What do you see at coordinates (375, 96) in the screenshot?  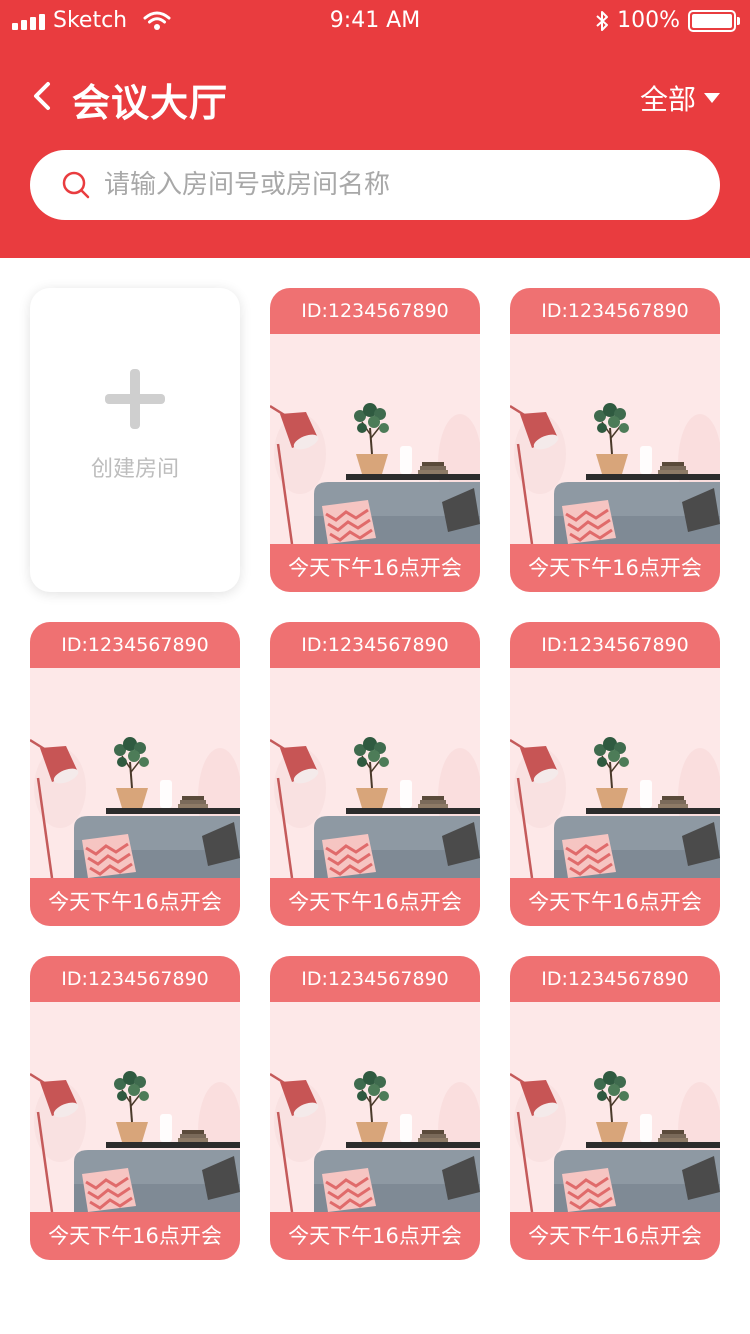 I see `nav-bar: 会议大厅 全部` at bounding box center [375, 96].